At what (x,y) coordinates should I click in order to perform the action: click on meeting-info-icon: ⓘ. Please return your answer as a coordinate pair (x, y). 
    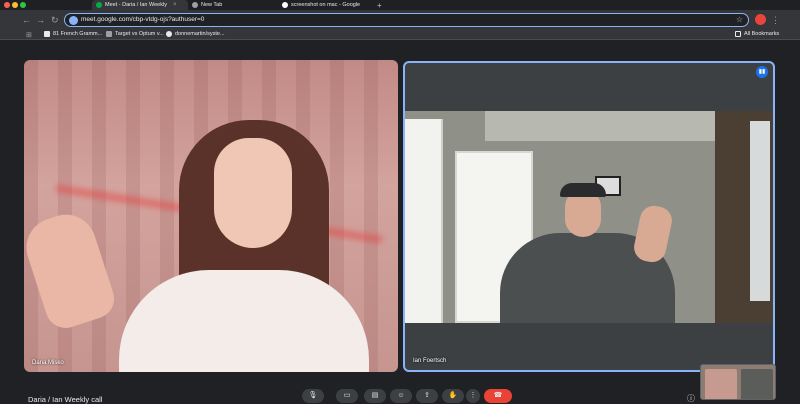
    Looking at the image, I should click on (691, 398).